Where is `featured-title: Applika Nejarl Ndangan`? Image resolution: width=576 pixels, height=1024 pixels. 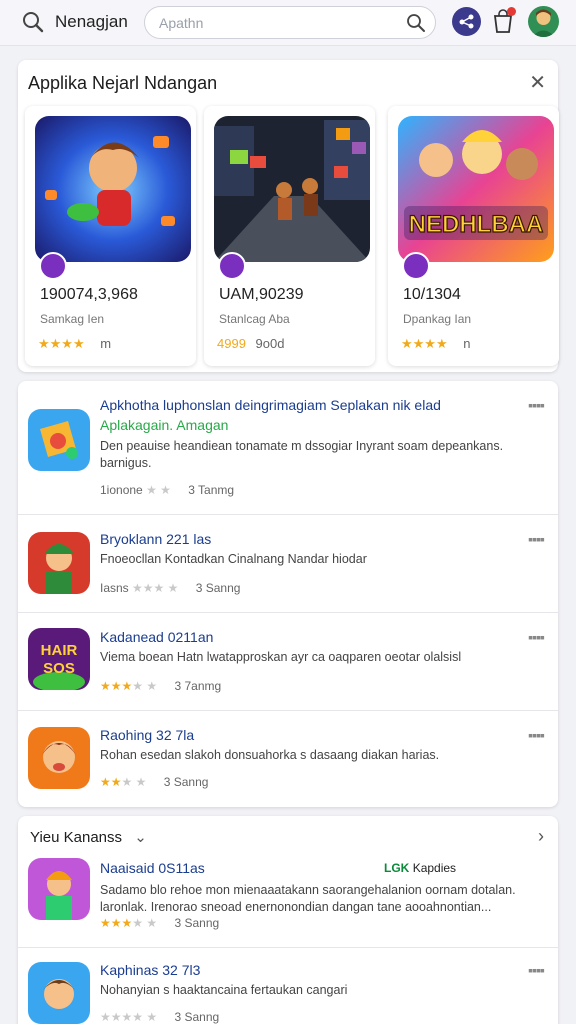 featured-title: Applika Nejarl Ndangan is located at coordinates (123, 83).